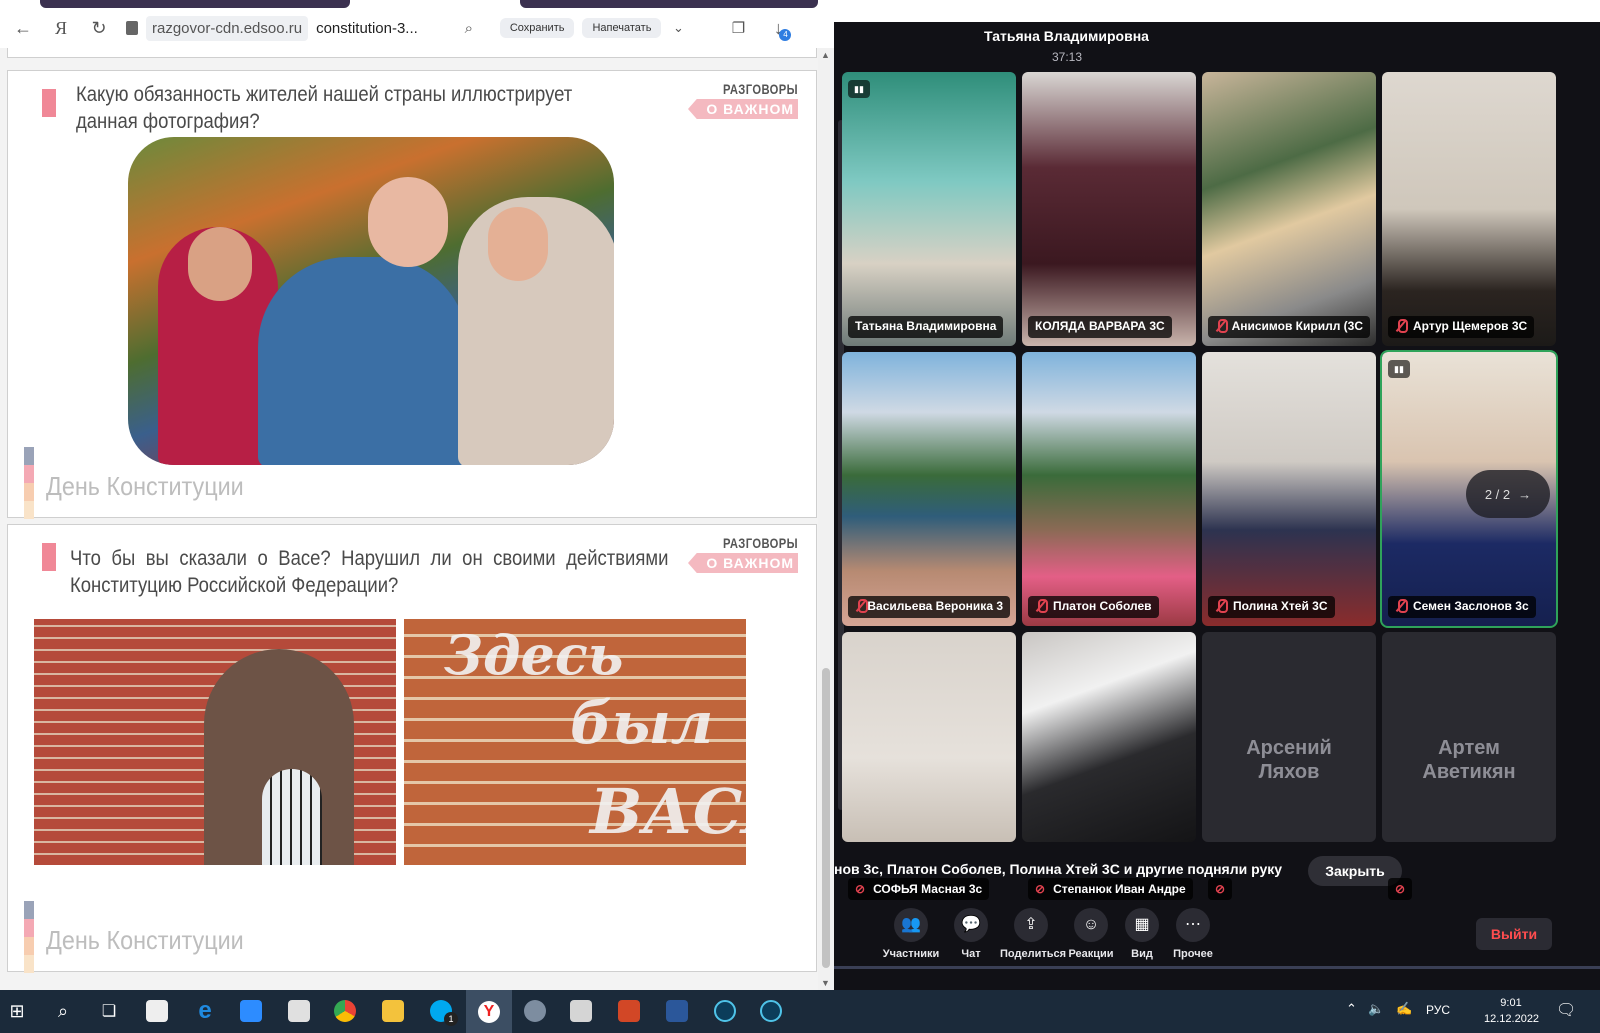  What do you see at coordinates (534, 655) in the screenshot?
I see `graffiti-line-1: Здесь` at bounding box center [534, 655].